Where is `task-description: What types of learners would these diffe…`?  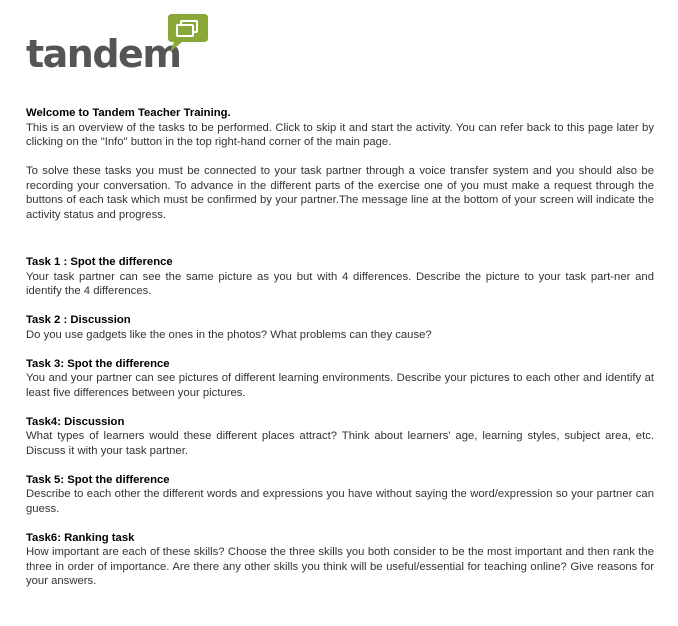 task-description: What types of learners would these diffe… is located at coordinates (340, 443).